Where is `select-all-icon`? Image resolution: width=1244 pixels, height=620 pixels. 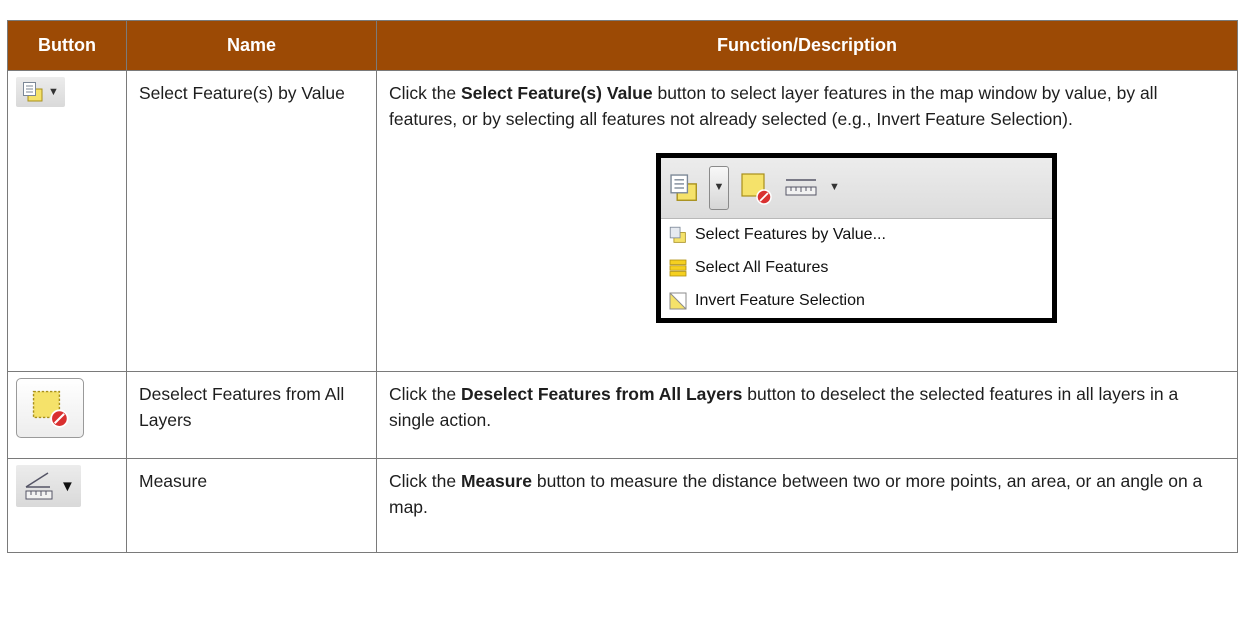
select-all-icon is located at coordinates (678, 268).